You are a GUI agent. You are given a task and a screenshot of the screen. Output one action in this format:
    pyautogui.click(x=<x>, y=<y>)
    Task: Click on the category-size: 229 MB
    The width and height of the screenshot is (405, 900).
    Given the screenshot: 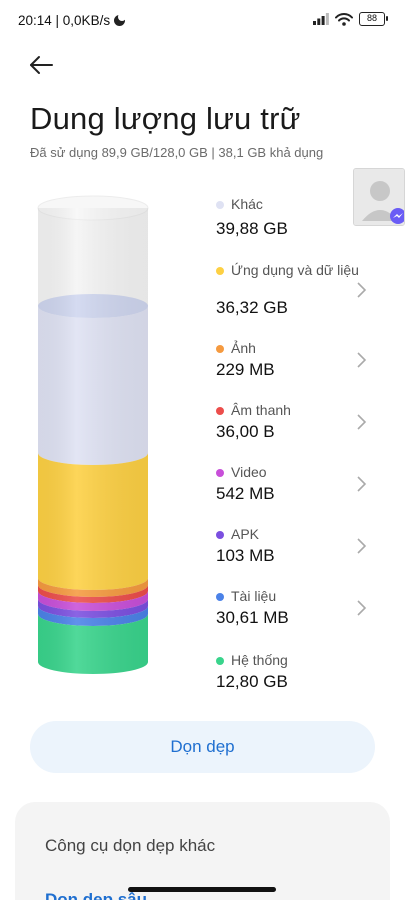 What is the action you would take?
    pyautogui.click(x=245, y=369)
    